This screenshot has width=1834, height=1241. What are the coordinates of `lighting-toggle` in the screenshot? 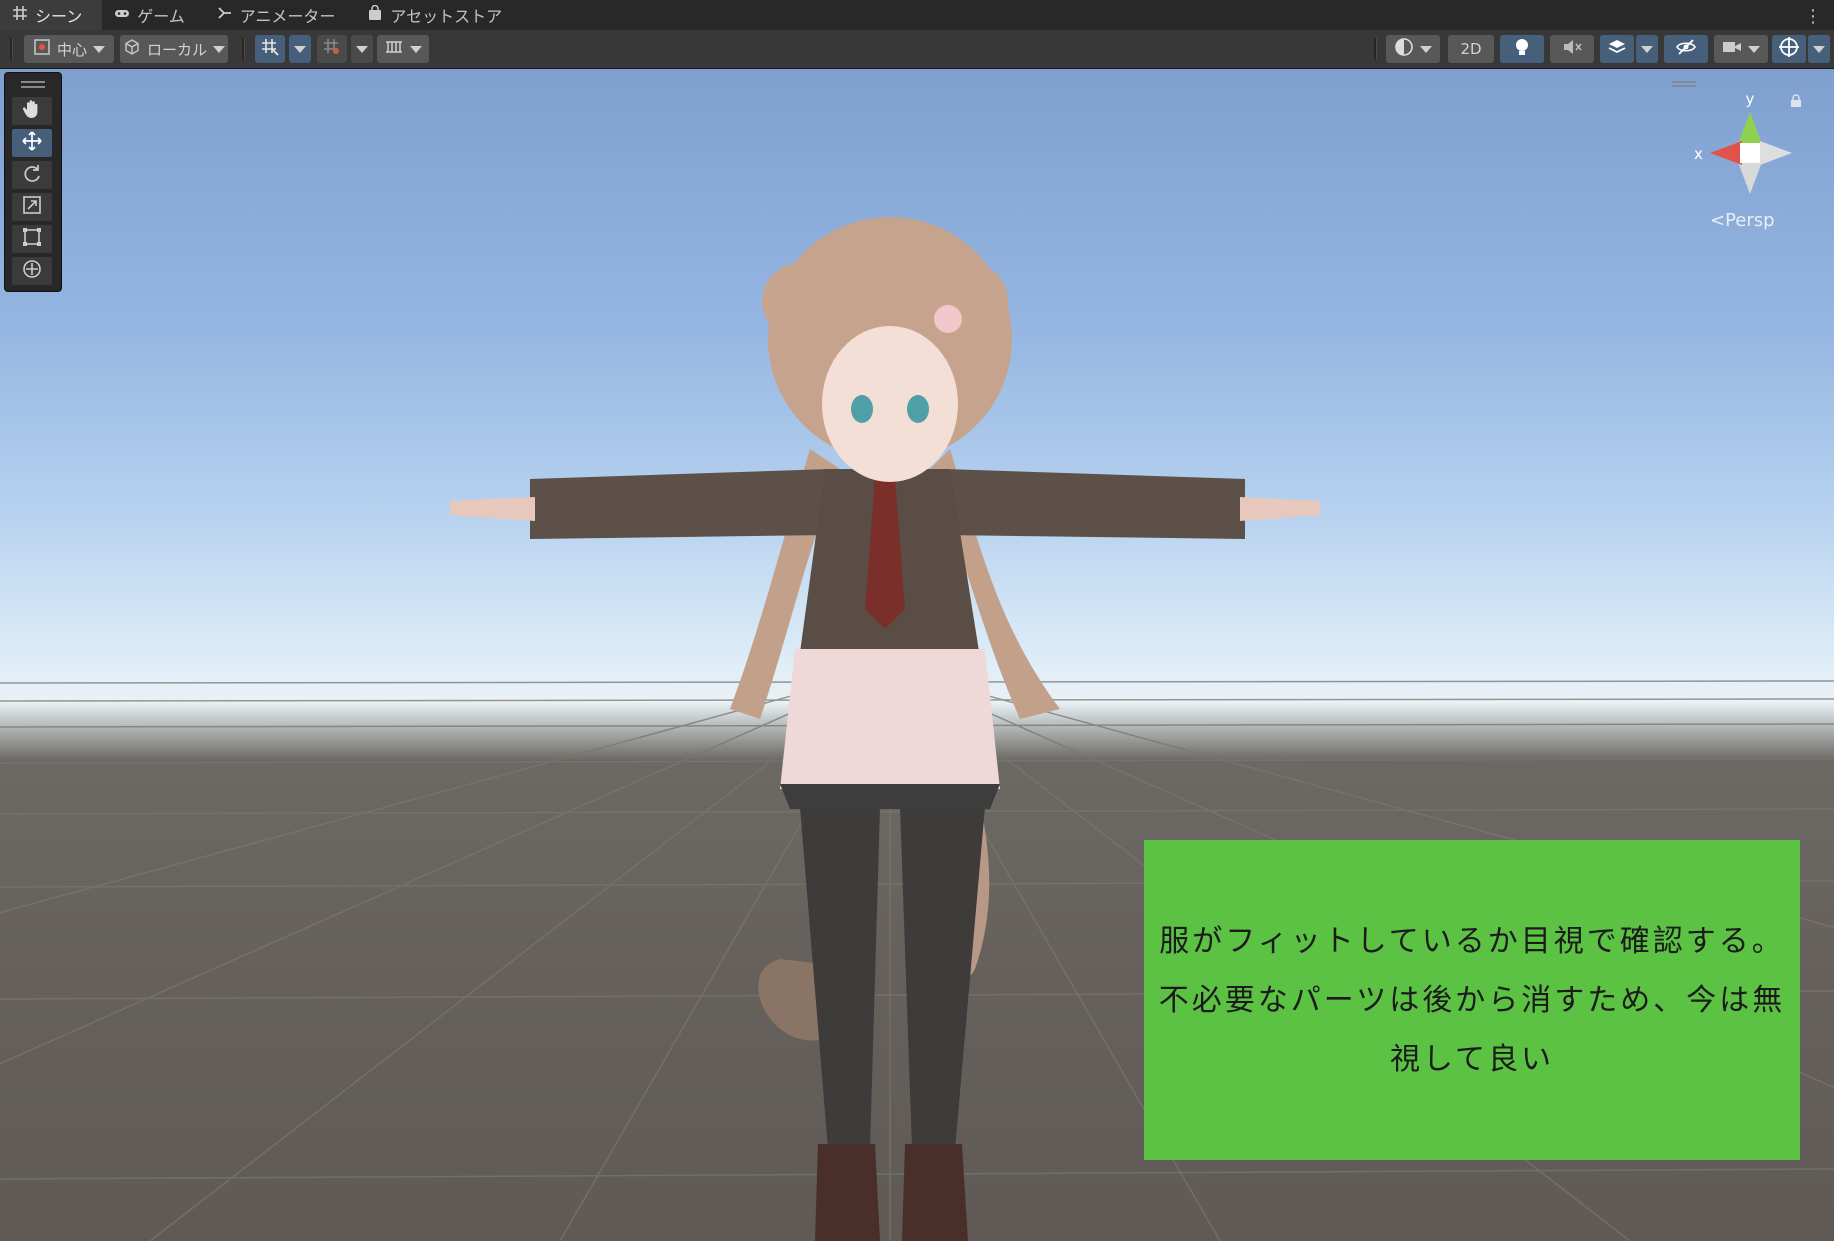 It's located at (1522, 49).